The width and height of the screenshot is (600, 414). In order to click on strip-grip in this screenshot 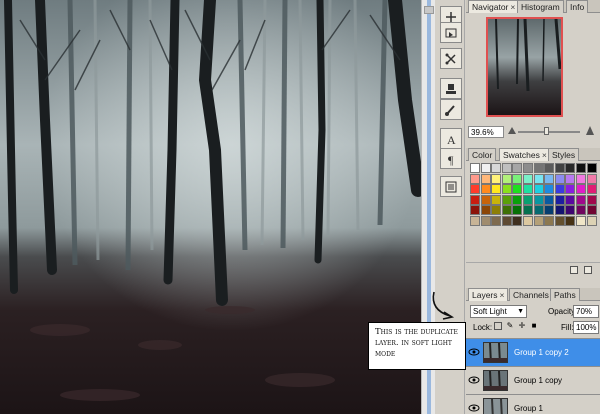, I will do `click(429, 10)`.